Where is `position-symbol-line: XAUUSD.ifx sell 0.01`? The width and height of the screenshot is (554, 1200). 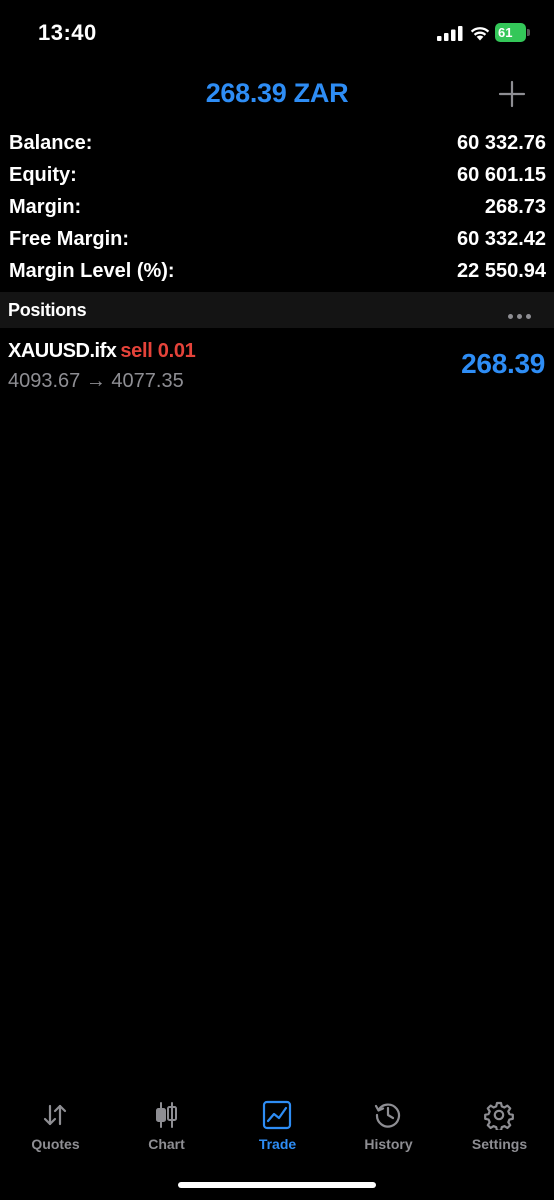 position-symbol-line: XAUUSD.ifx sell 0.01 is located at coordinates (102, 351).